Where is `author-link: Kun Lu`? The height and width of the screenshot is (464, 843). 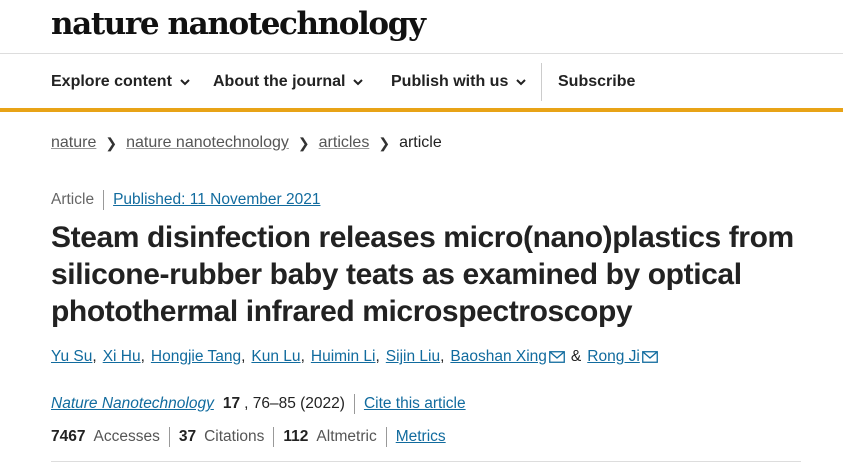
author-link: Kun Lu is located at coordinates (275, 357).